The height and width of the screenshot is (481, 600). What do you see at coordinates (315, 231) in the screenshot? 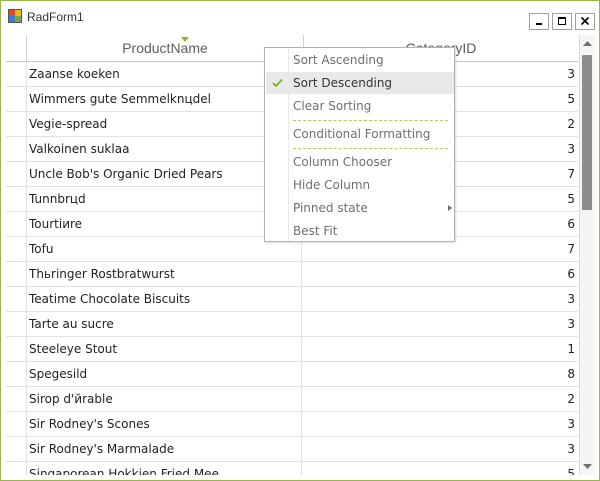
I see `menu-item-label: Best Fit` at bounding box center [315, 231].